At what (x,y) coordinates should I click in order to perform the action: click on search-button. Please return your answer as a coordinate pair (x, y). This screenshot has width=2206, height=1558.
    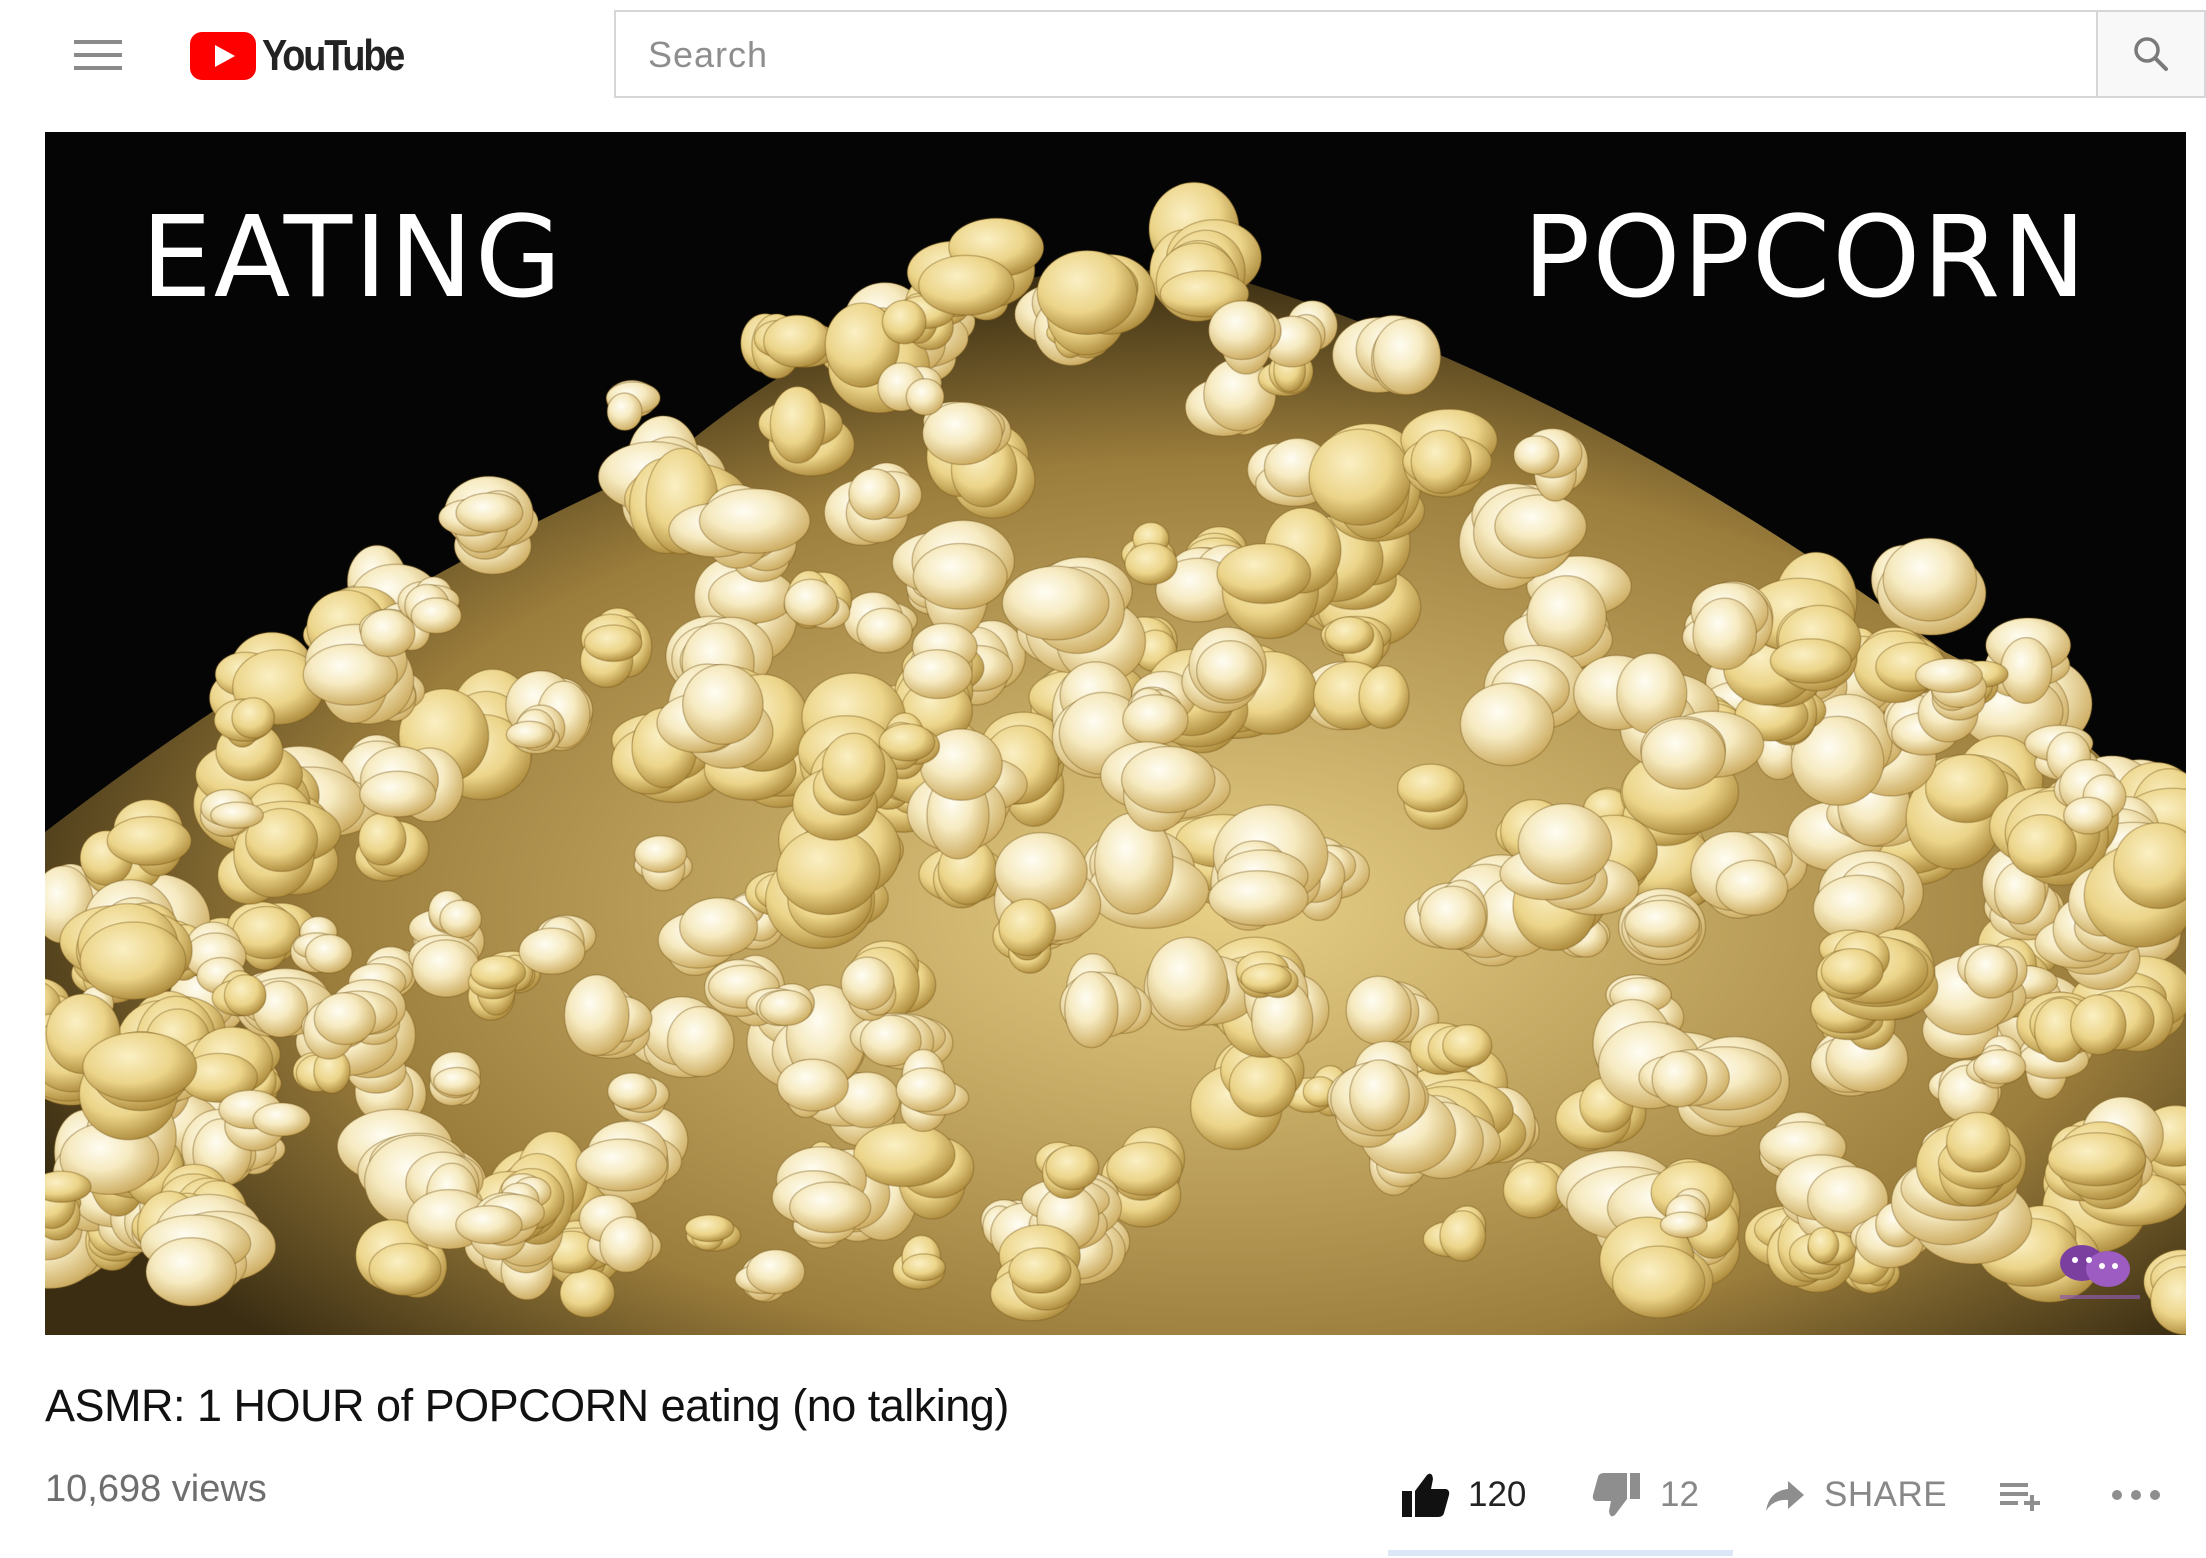
    Looking at the image, I should click on (2151, 54).